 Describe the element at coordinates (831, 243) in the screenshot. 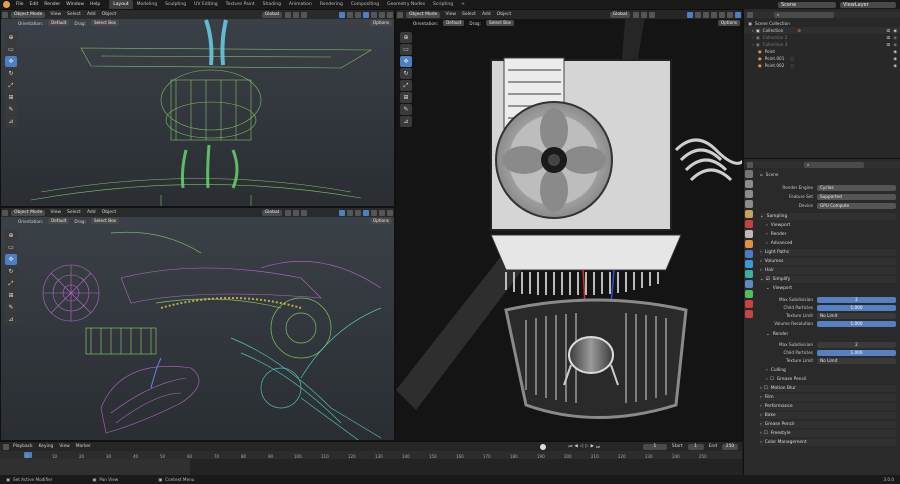

I see `subpanel-advanced: › Advanced` at that location.